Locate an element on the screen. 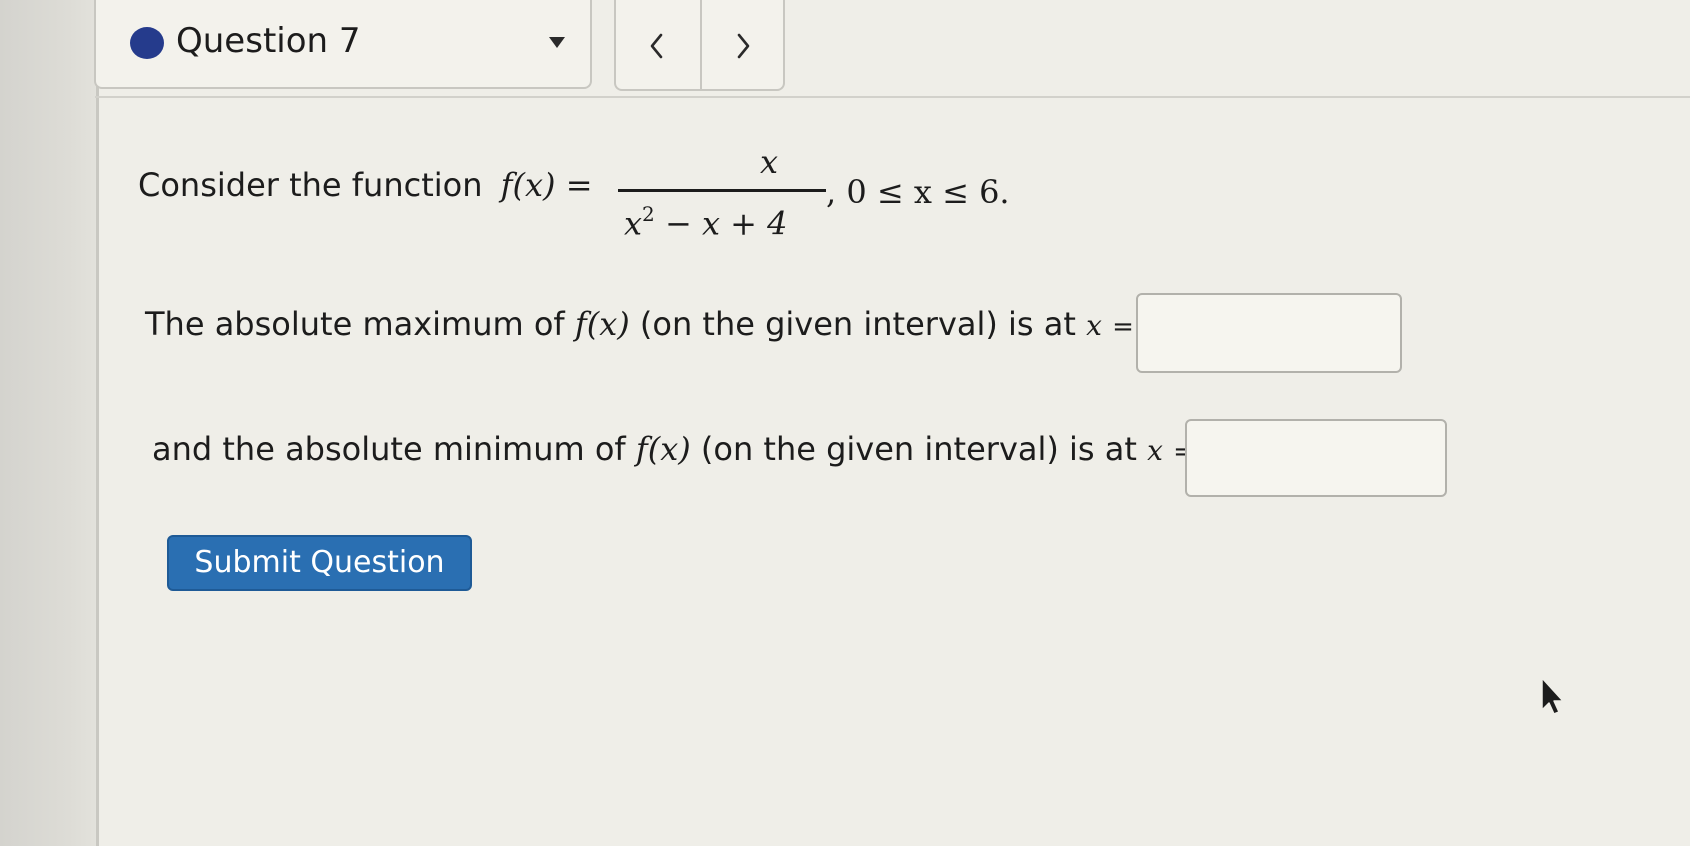 Image resolution: width=1690 pixels, height=846 pixels. previous-question-button is located at coordinates (659, 44).